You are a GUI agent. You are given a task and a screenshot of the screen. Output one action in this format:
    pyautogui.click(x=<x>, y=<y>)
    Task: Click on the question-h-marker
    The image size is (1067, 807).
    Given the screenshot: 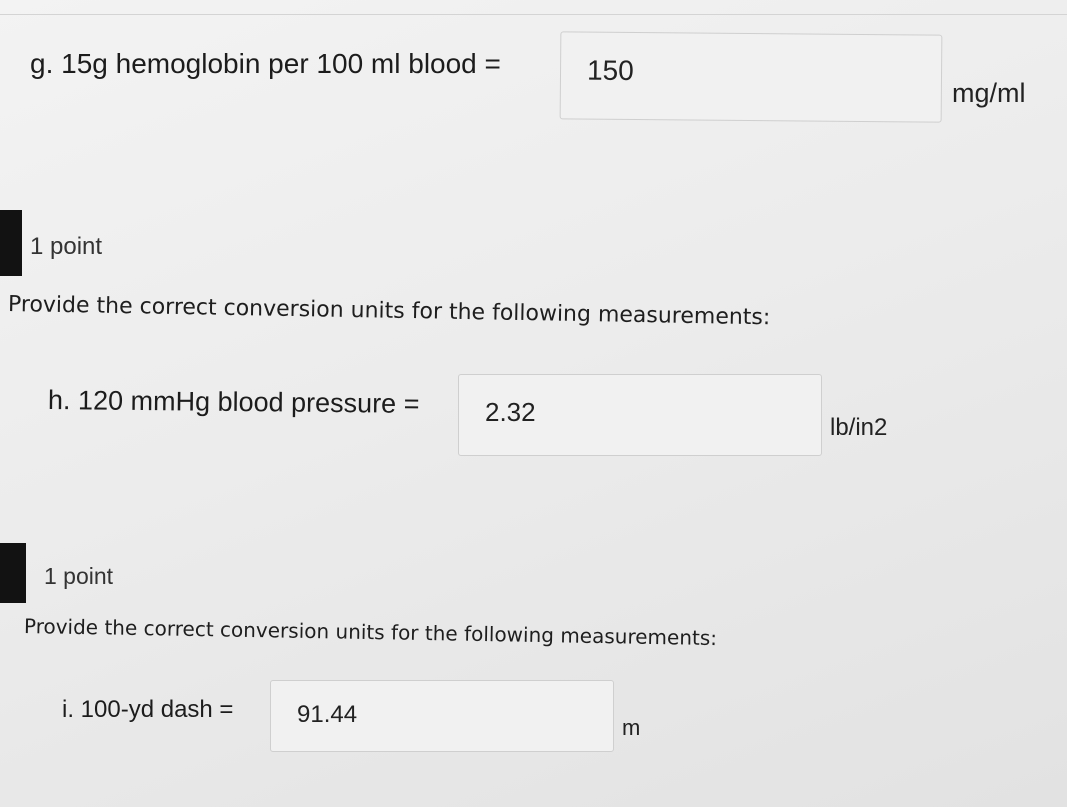 What is the action you would take?
    pyautogui.click(x=11, y=243)
    